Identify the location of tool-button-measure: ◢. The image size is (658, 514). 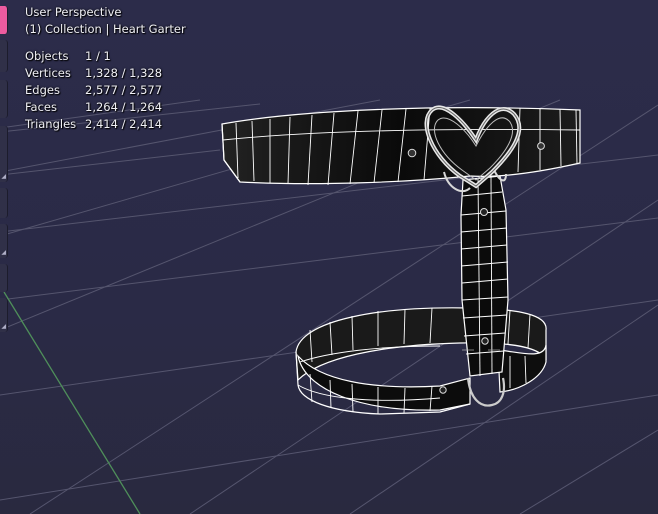
(4, 315).